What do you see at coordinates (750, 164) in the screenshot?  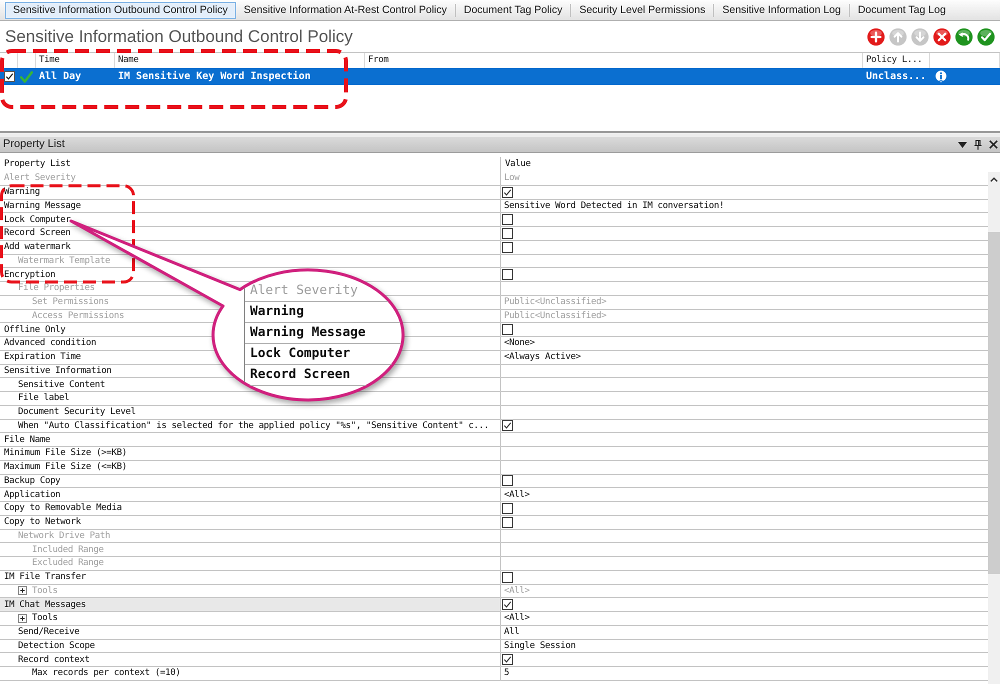 I see `column-header: Value` at bounding box center [750, 164].